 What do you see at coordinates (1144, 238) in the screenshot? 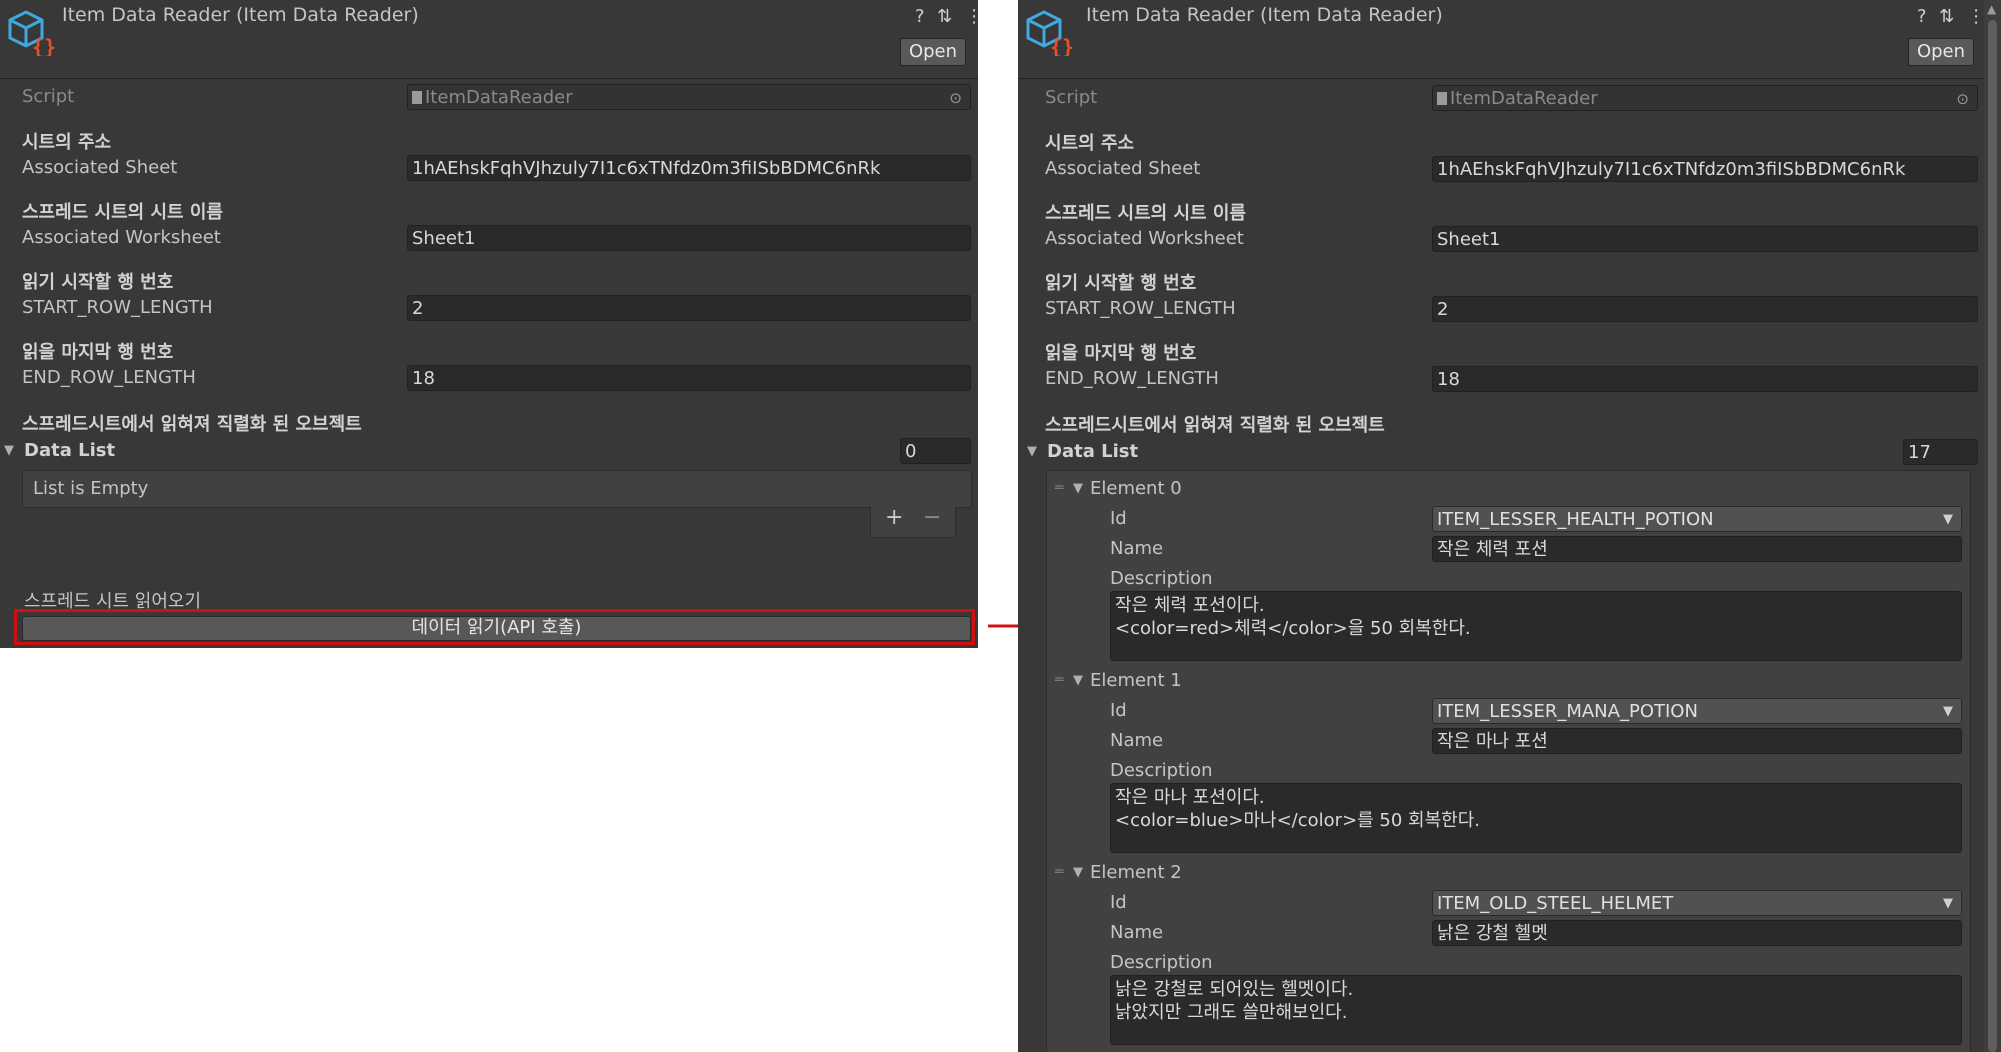
I see `worksheet-label: Associated Worksheet` at bounding box center [1144, 238].